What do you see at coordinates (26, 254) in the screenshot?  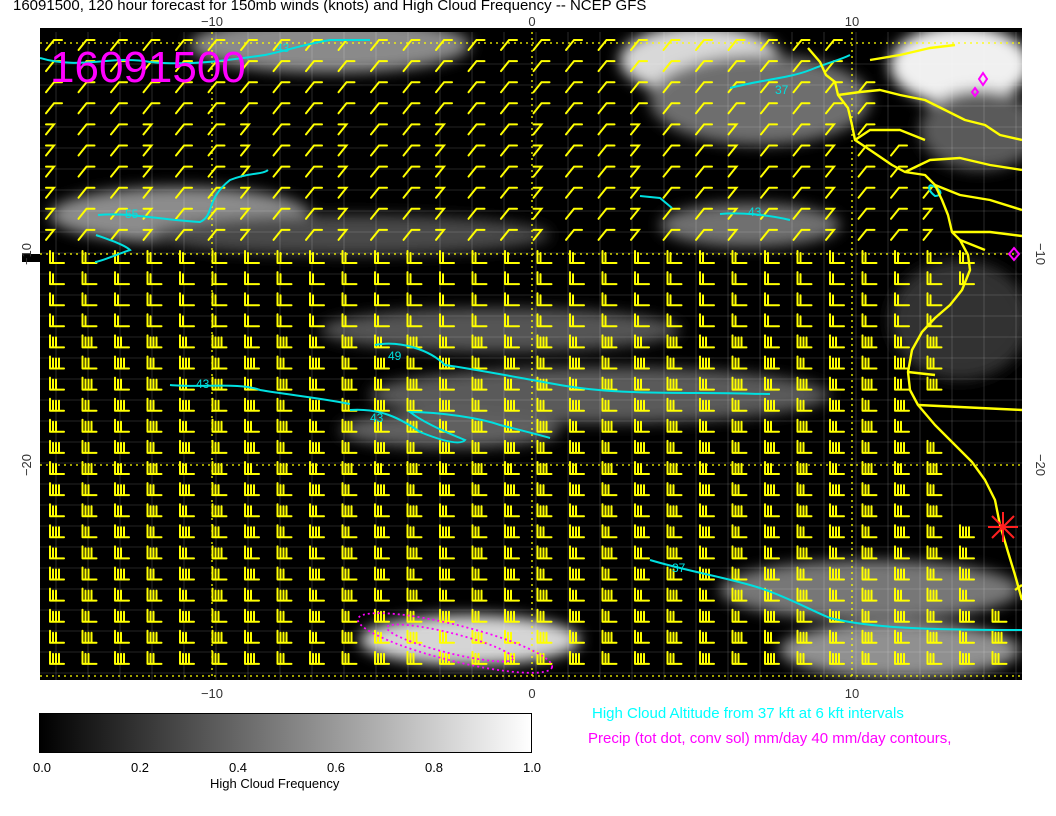 I see `left-lat-label: −10` at bounding box center [26, 254].